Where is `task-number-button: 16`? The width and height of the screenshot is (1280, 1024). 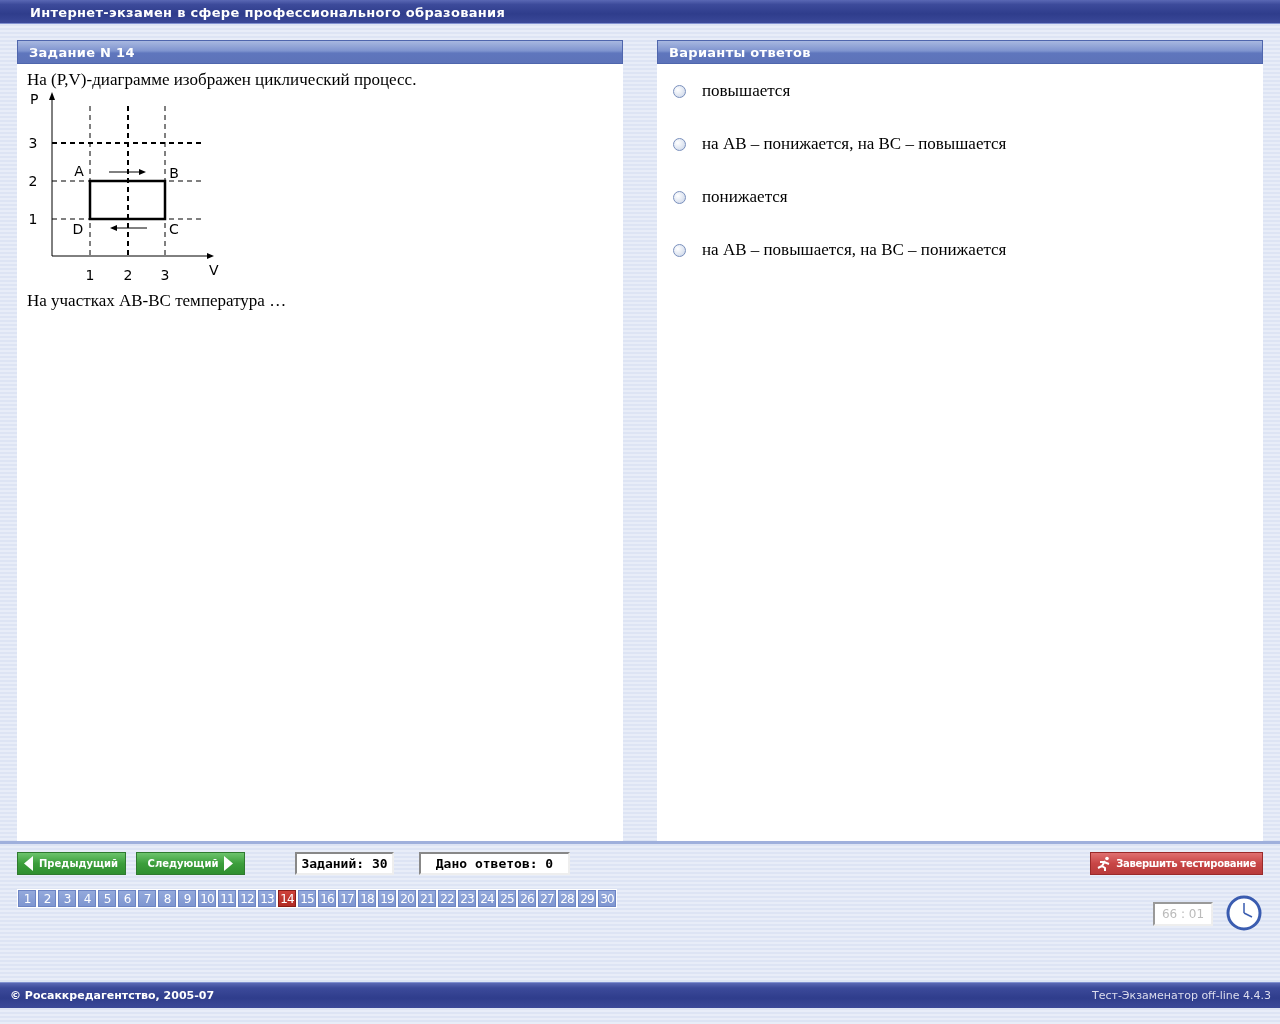 task-number-button: 16 is located at coordinates (327, 898).